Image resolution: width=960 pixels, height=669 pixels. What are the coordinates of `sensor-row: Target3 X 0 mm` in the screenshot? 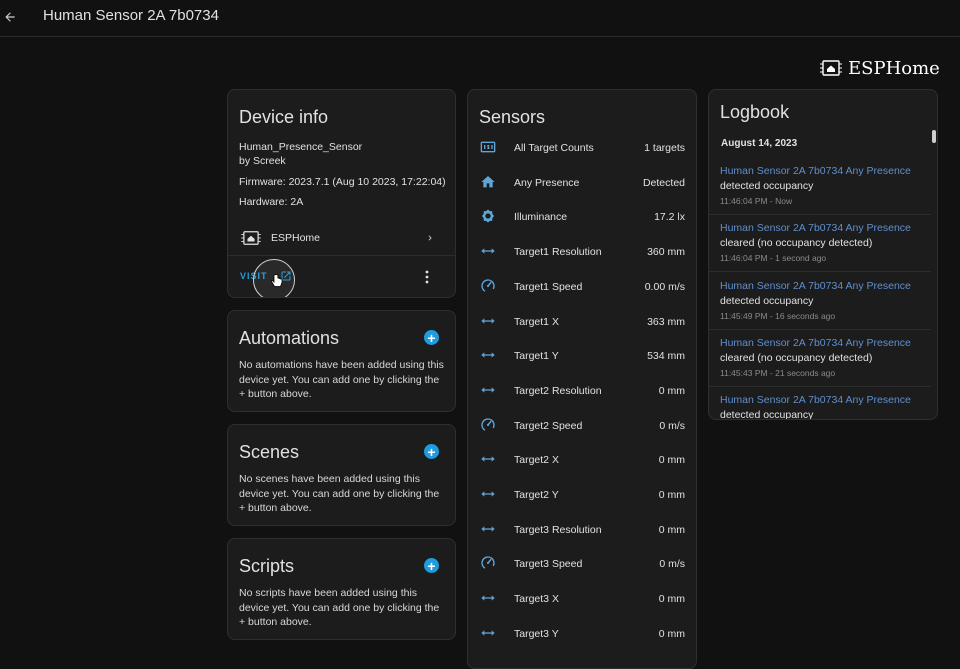 It's located at (582, 599).